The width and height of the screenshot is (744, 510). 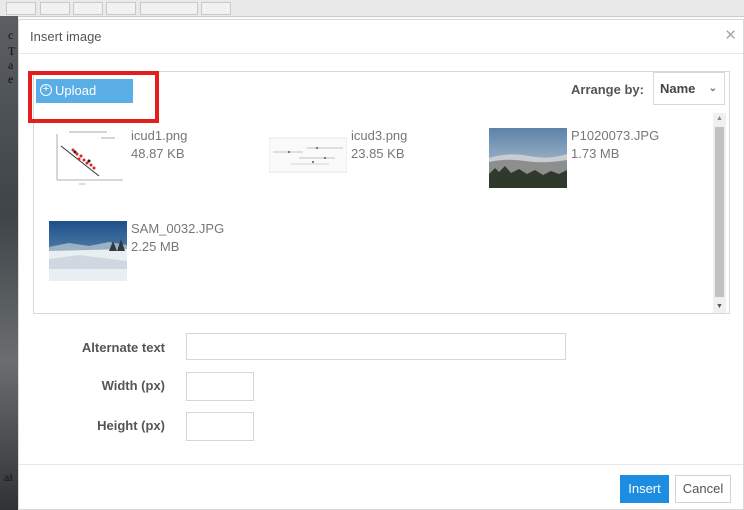 What do you see at coordinates (220, 426) in the screenshot?
I see `height-input` at bounding box center [220, 426].